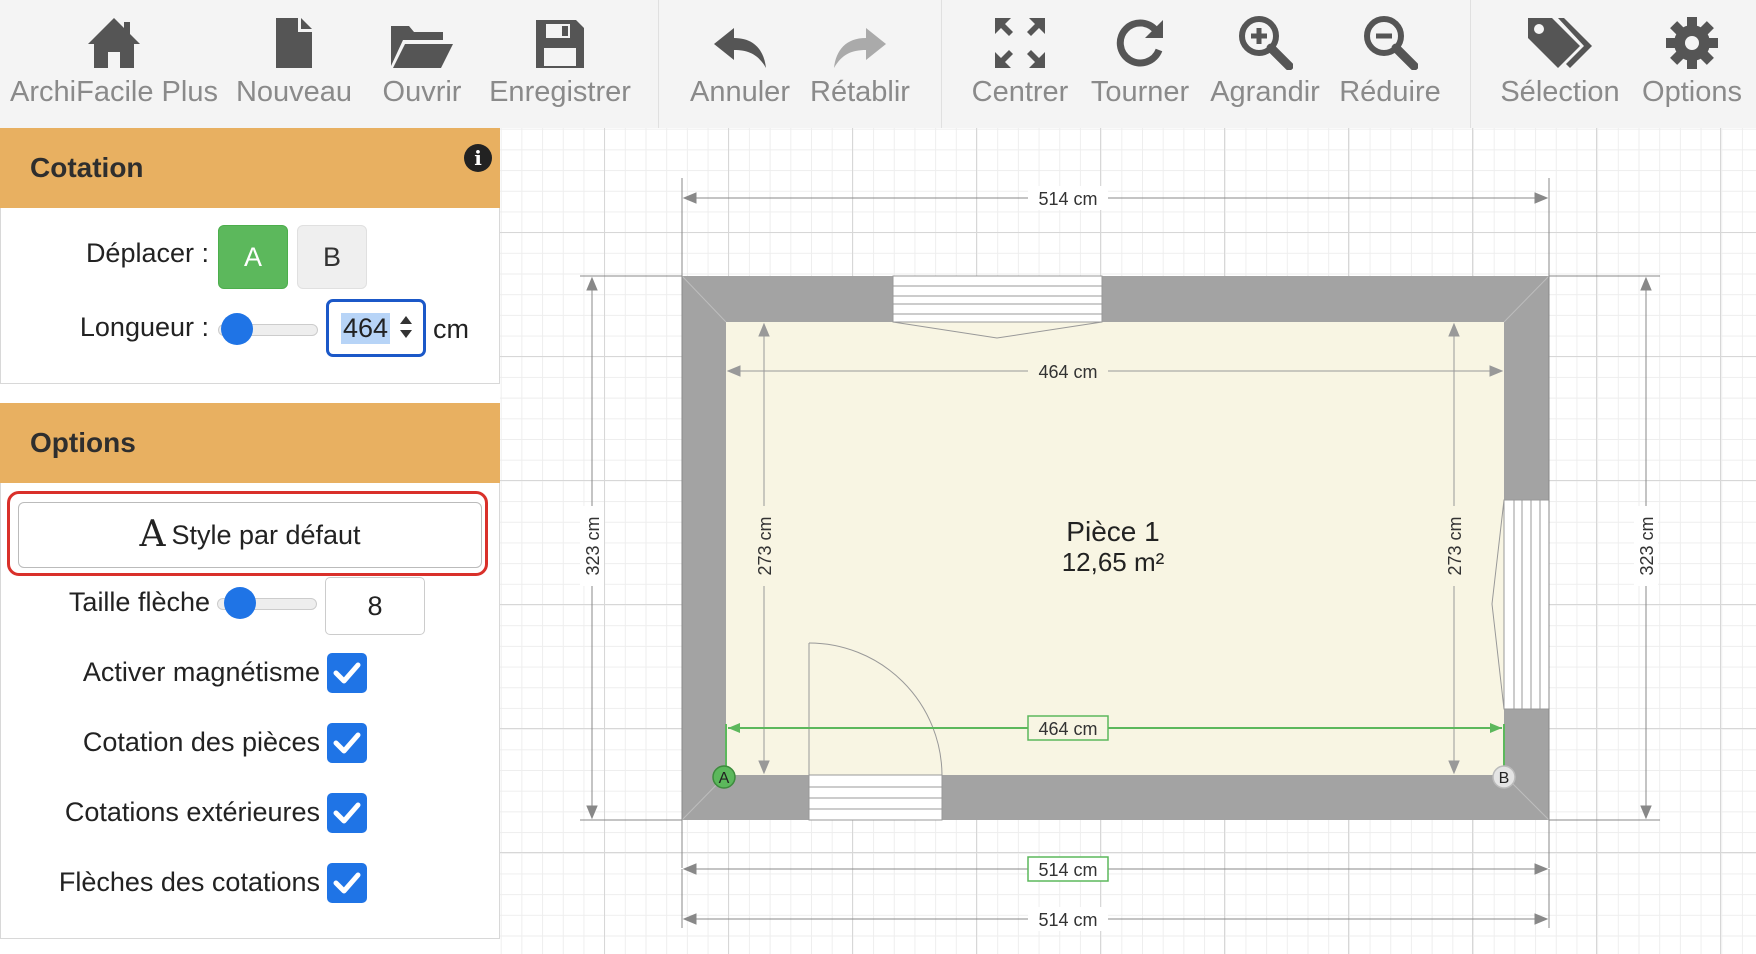 The height and width of the screenshot is (954, 1756). I want to click on length-input: 464, so click(376, 328).